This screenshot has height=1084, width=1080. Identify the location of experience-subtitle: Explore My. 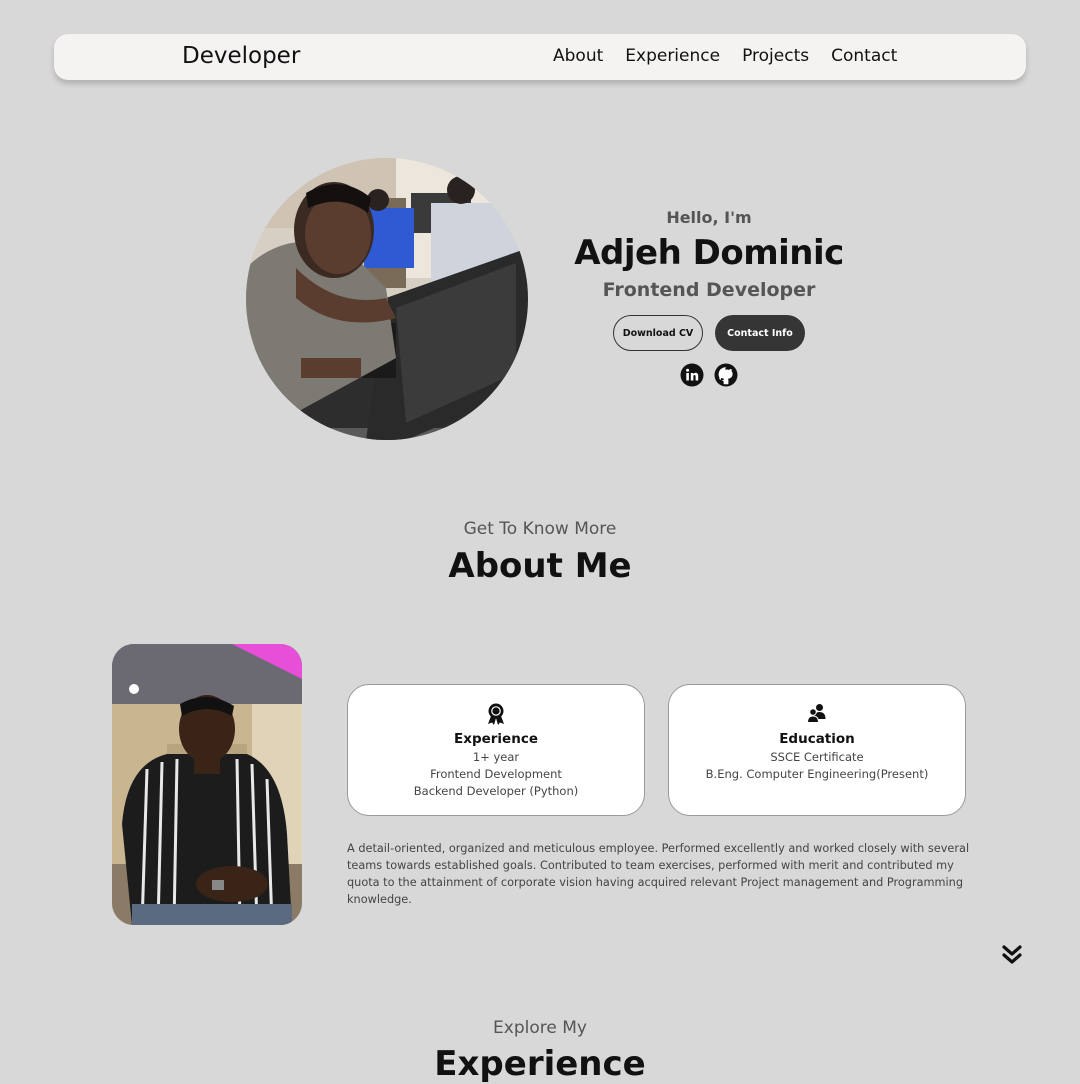
(540, 1028).